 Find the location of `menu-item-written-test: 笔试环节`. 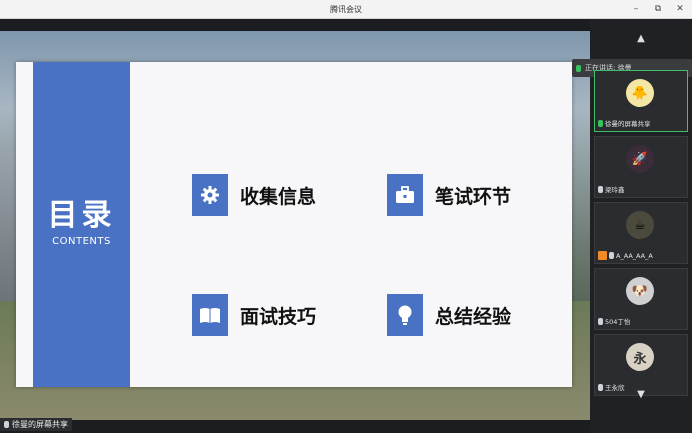

menu-item-written-test: 笔试环节 is located at coordinates (449, 195).